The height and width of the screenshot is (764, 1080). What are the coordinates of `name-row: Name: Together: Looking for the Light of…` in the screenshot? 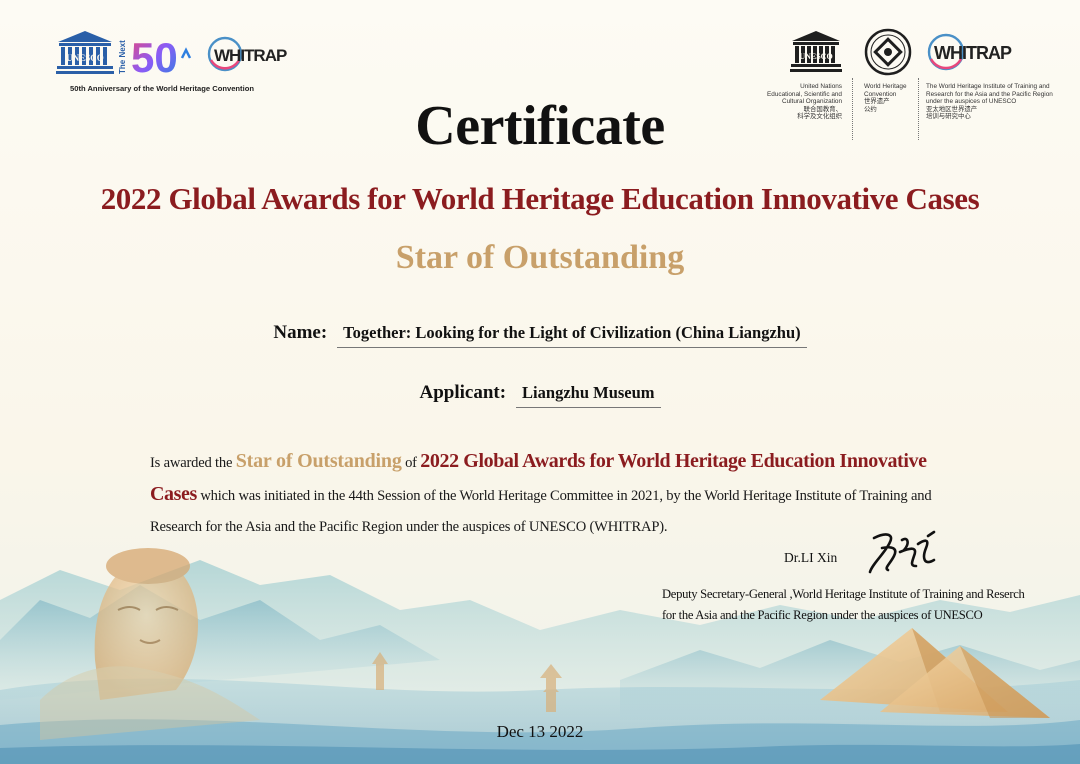 It's located at (540, 335).